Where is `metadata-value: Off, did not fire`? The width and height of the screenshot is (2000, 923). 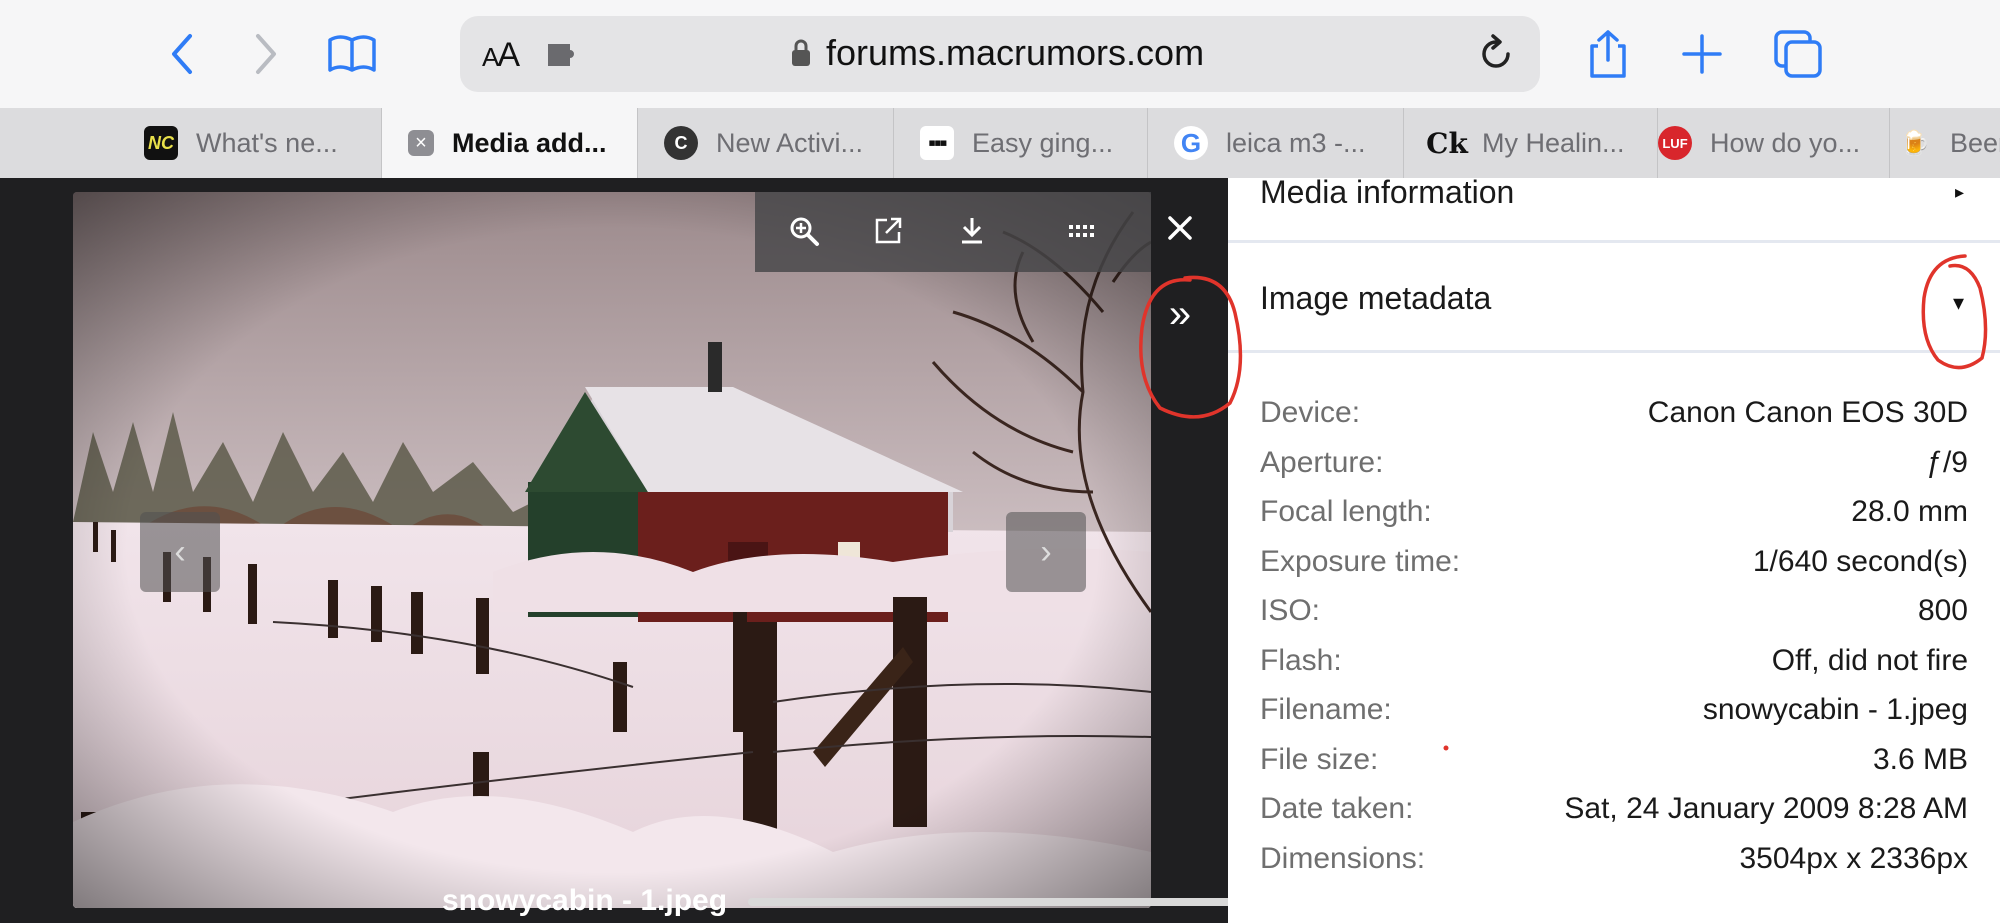 metadata-value: Off, did not fire is located at coordinates (1869, 660).